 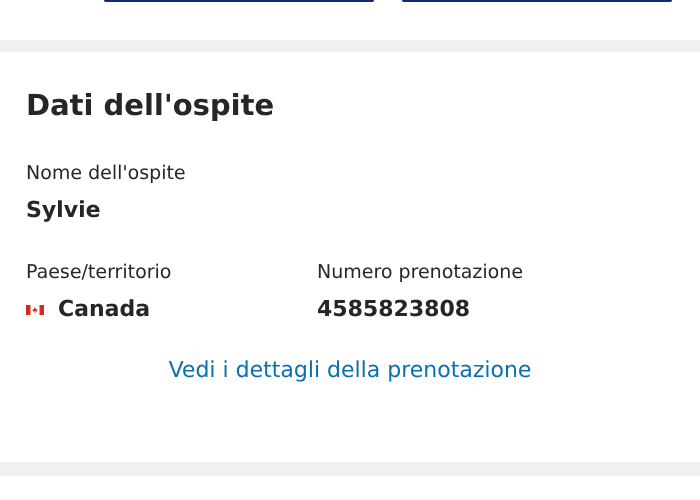 I want to click on field-label: Numero prenotazione, so click(x=420, y=272).